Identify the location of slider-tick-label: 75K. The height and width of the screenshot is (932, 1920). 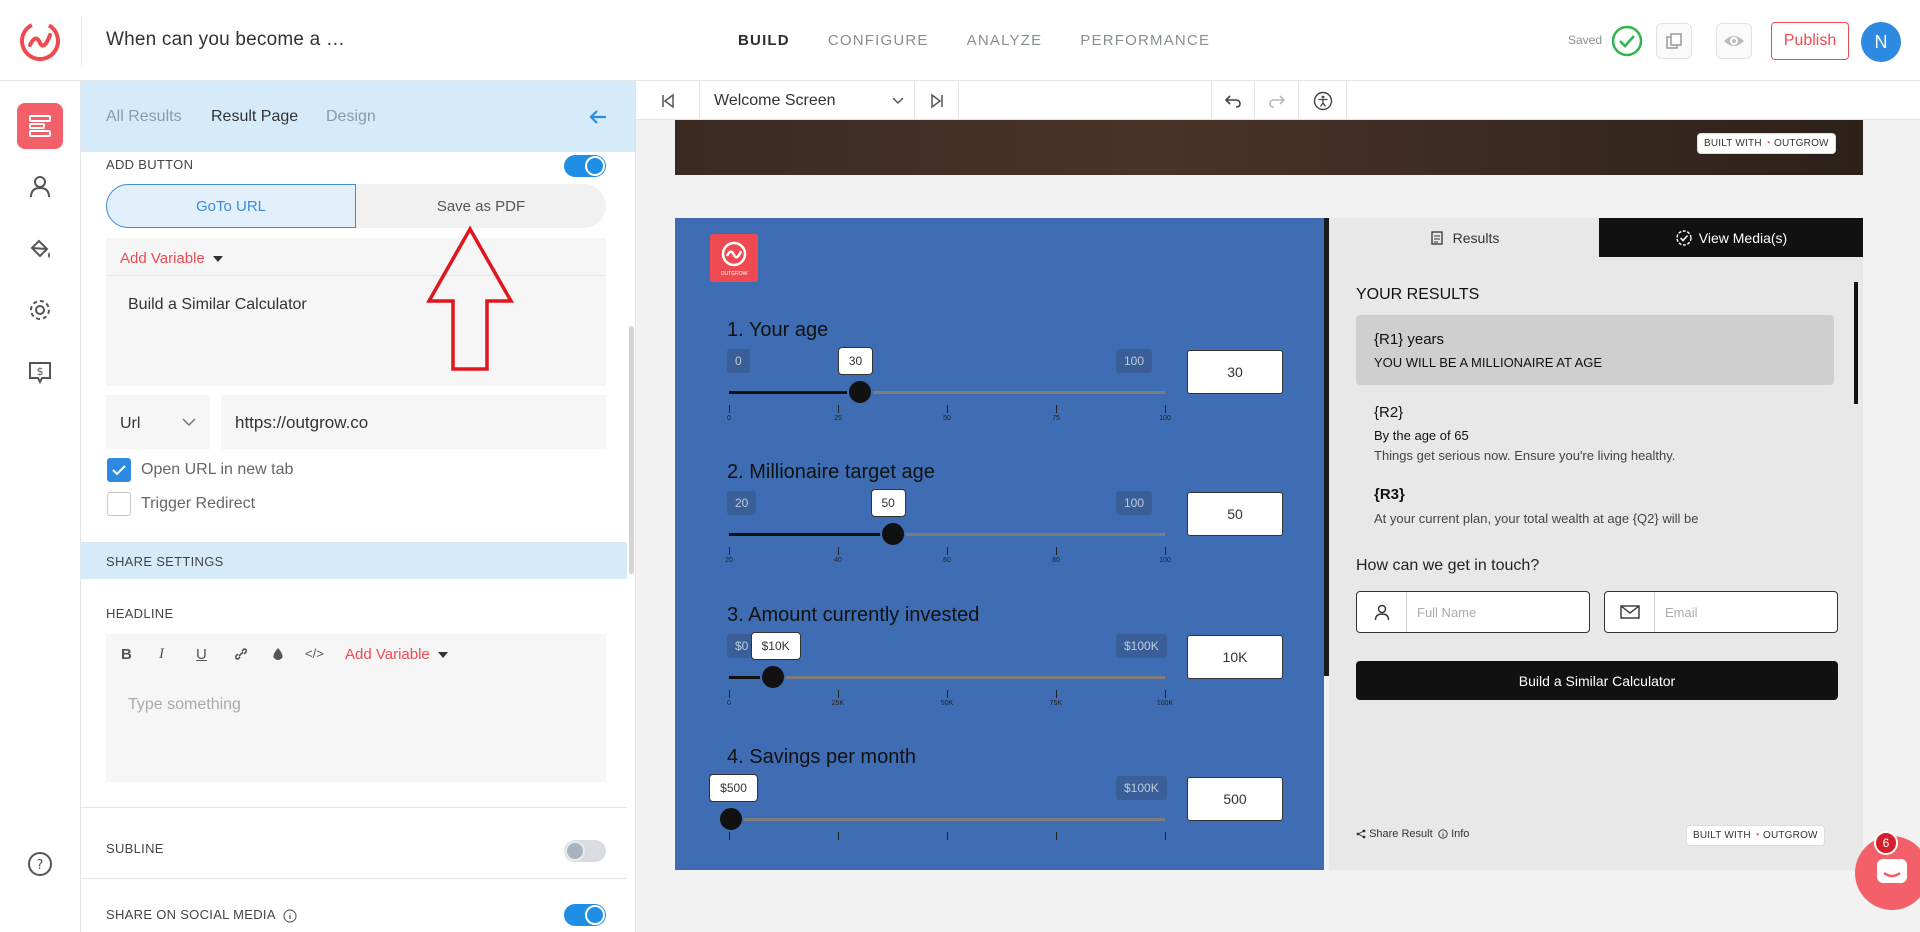
(1056, 703).